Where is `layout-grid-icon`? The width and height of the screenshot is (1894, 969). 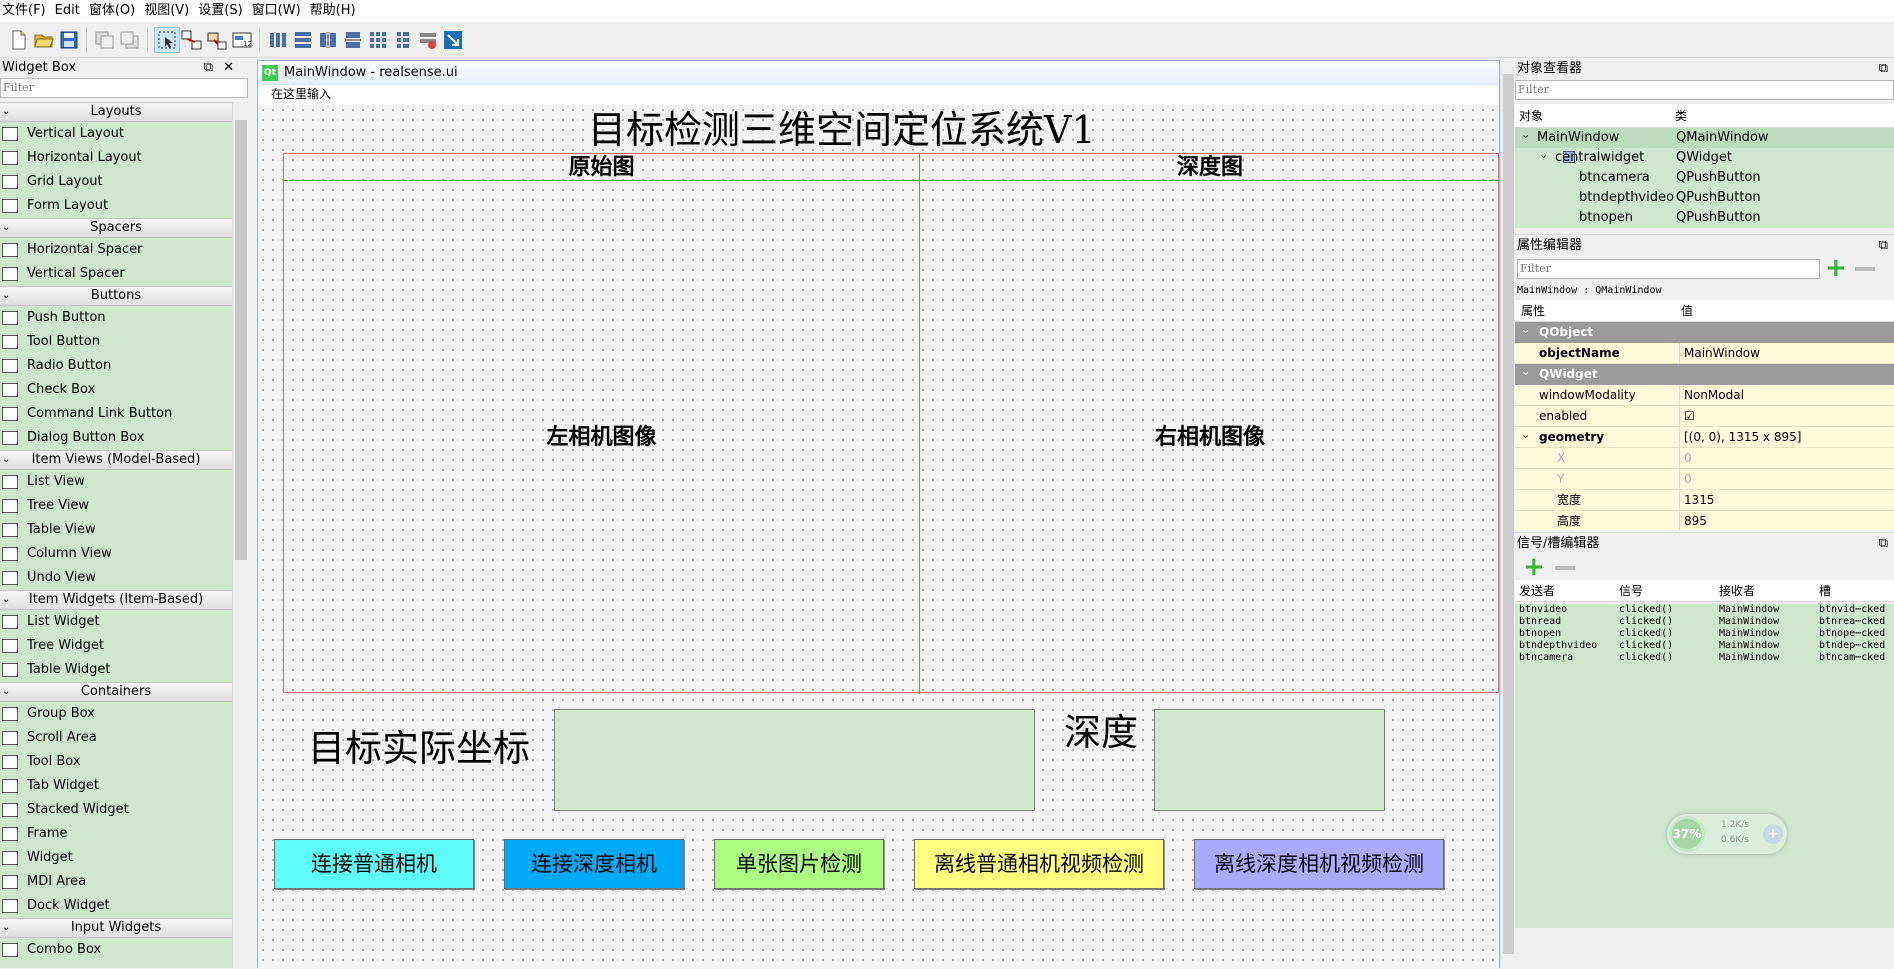 layout-grid-icon is located at coordinates (378, 40).